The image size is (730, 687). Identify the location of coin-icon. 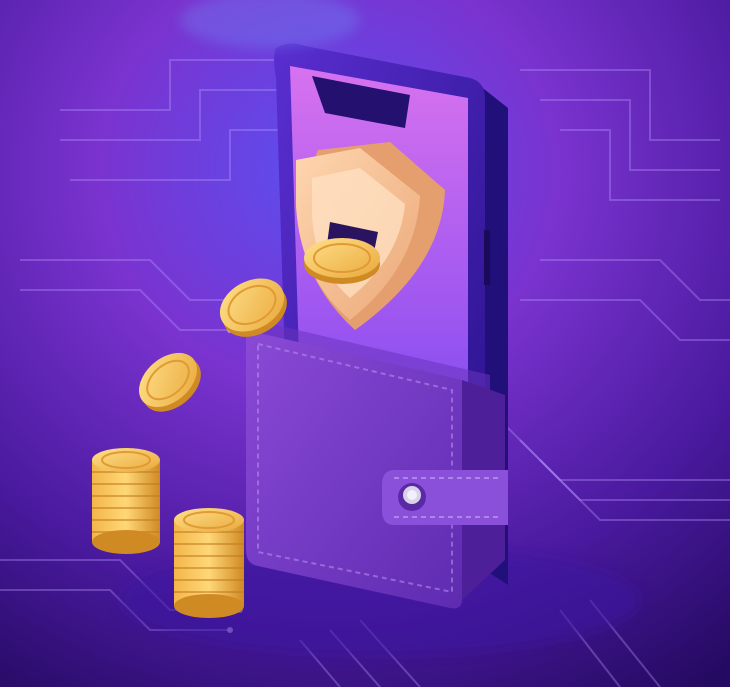
(342, 261).